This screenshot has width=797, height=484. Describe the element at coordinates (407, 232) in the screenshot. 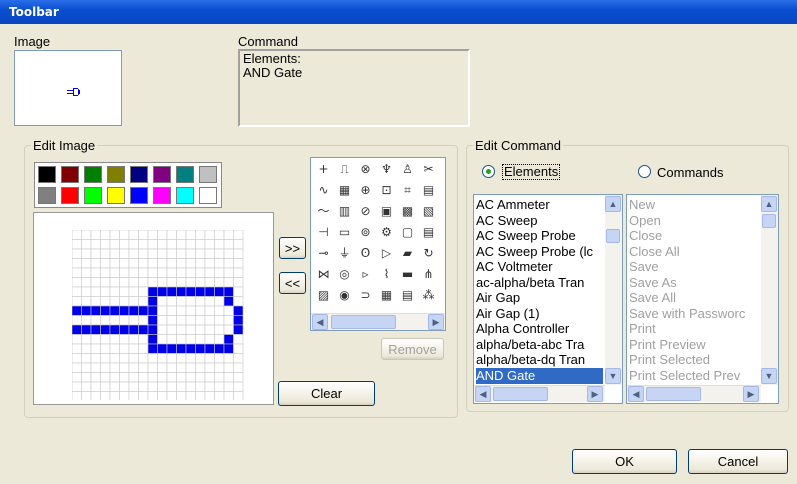

I see `new-file-icon: ▢` at that location.